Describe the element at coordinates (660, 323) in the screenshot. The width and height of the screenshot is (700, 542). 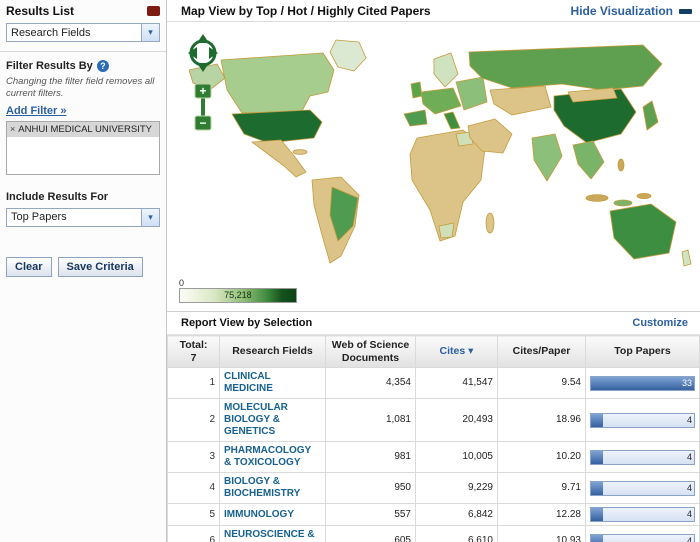
I see `customize-link: Customize` at that location.